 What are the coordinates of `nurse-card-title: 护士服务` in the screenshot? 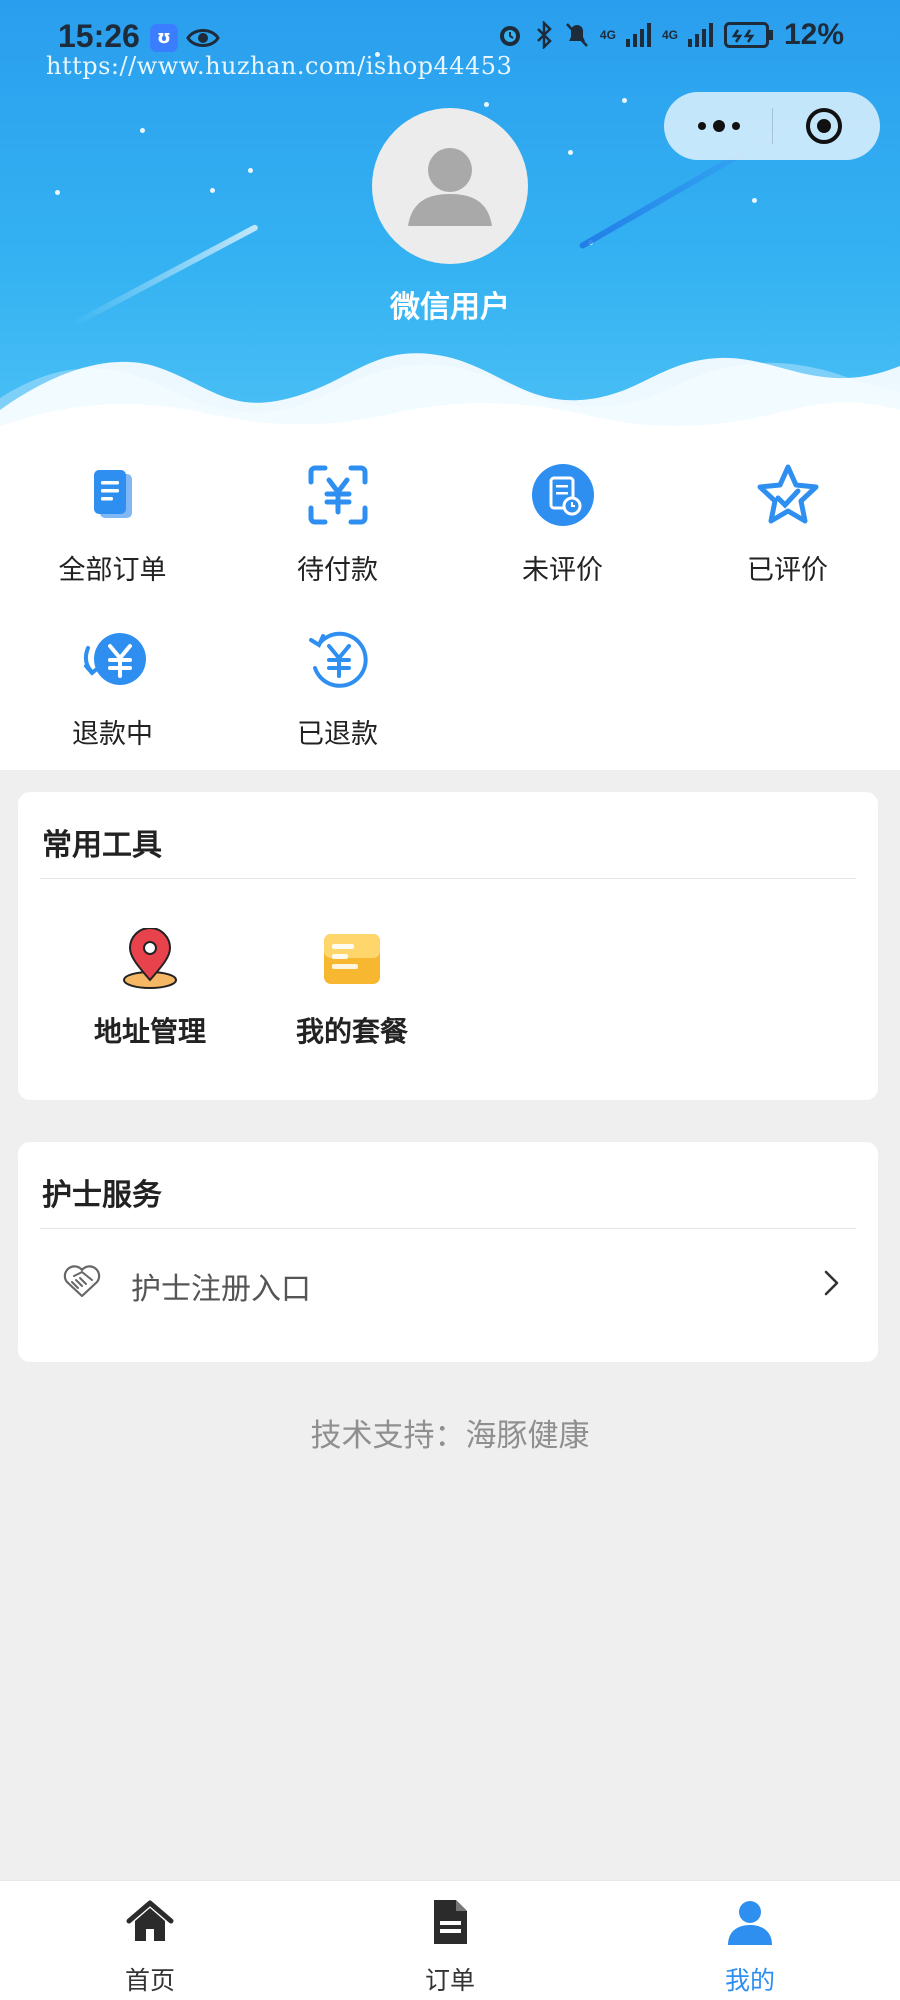 It's located at (102, 1195).